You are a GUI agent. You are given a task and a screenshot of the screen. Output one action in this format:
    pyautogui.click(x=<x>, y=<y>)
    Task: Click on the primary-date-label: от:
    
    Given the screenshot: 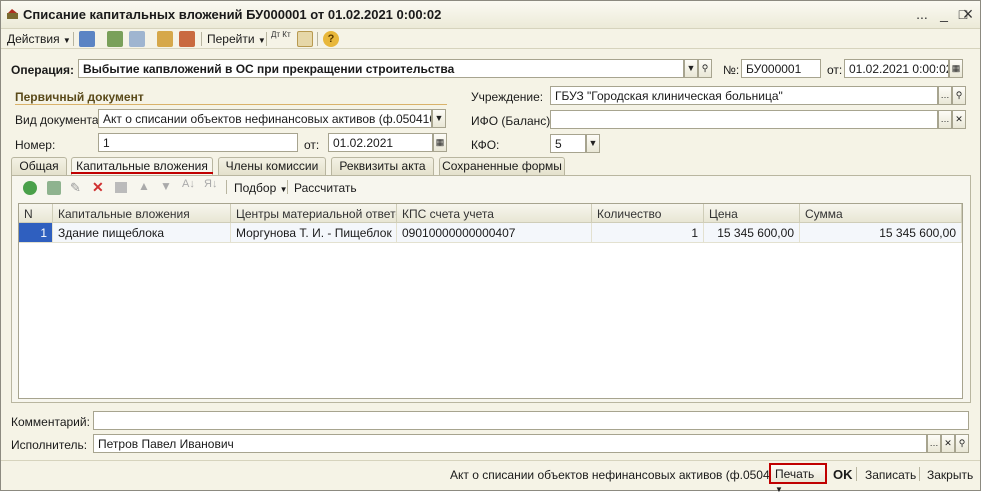 What is the action you would take?
    pyautogui.click(x=312, y=145)
    